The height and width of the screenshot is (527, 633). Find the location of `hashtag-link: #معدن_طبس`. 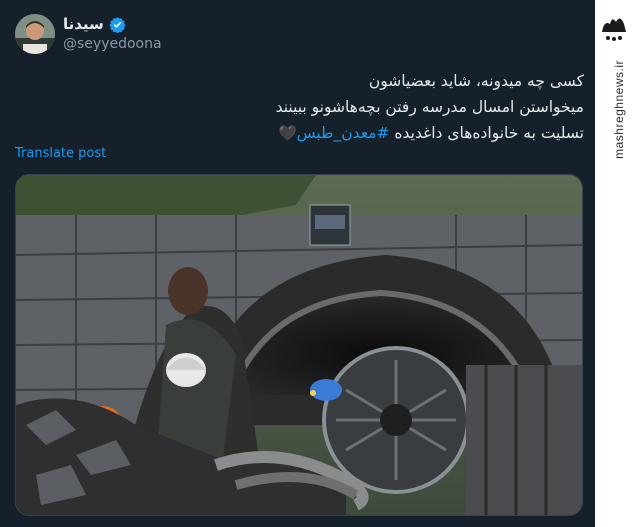

hashtag-link: #معدن_طبس is located at coordinates (343, 133).